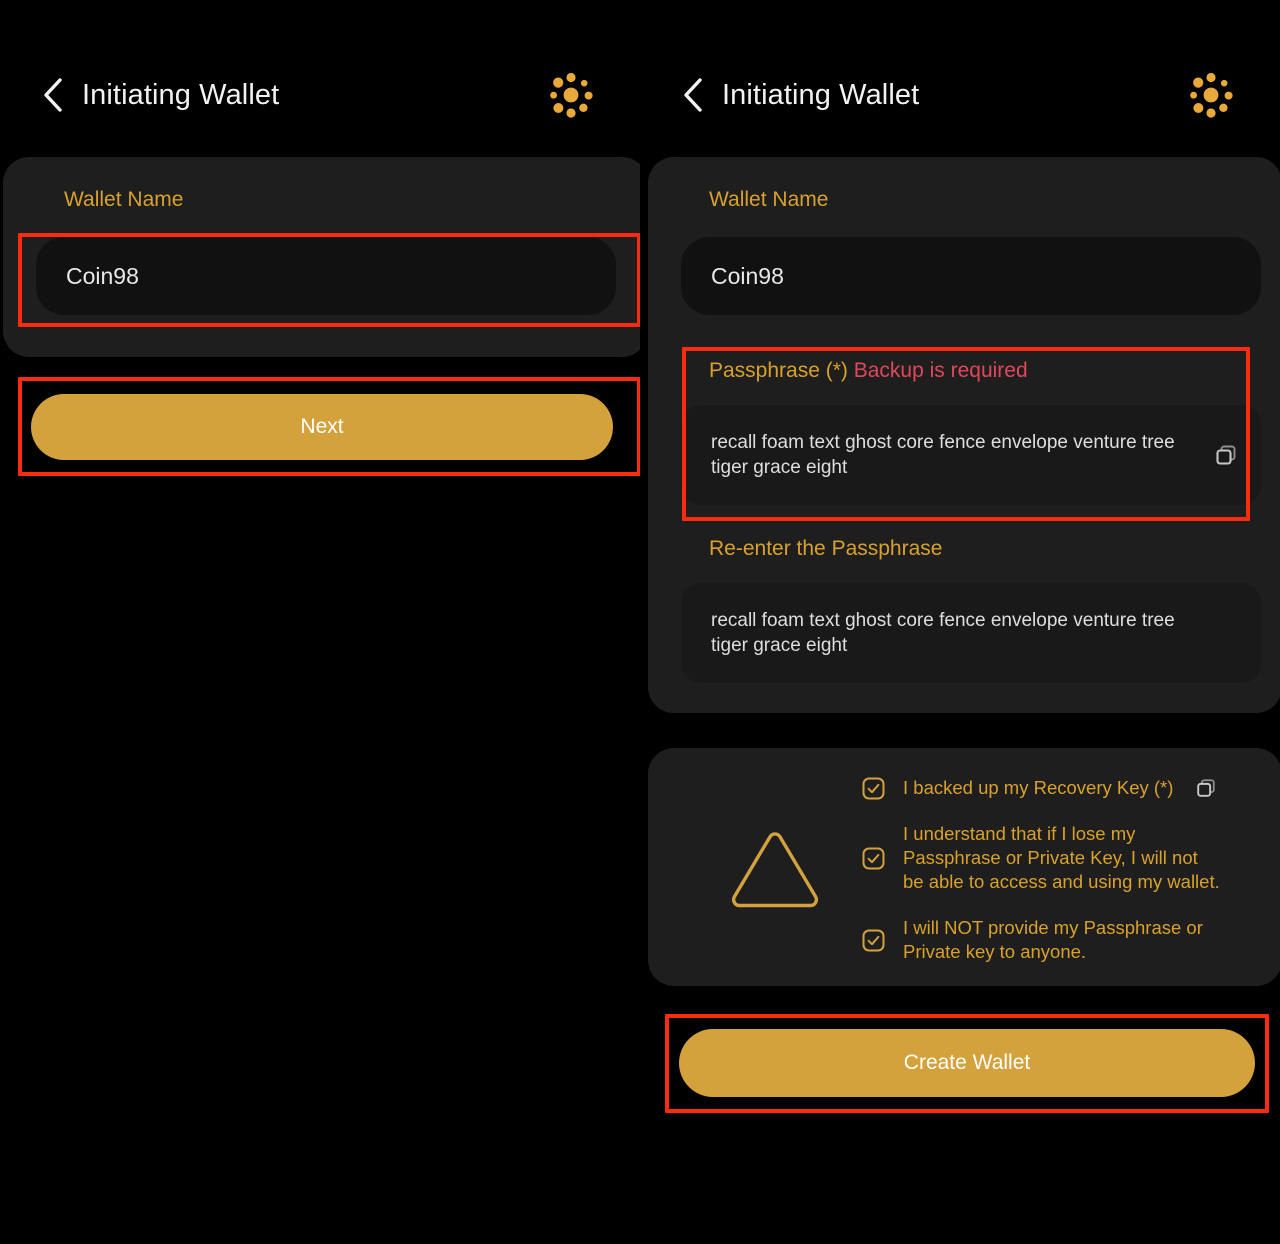 This screenshot has width=1280, height=1244. I want to click on wallet-name-input-2: Coin98, so click(971, 276).